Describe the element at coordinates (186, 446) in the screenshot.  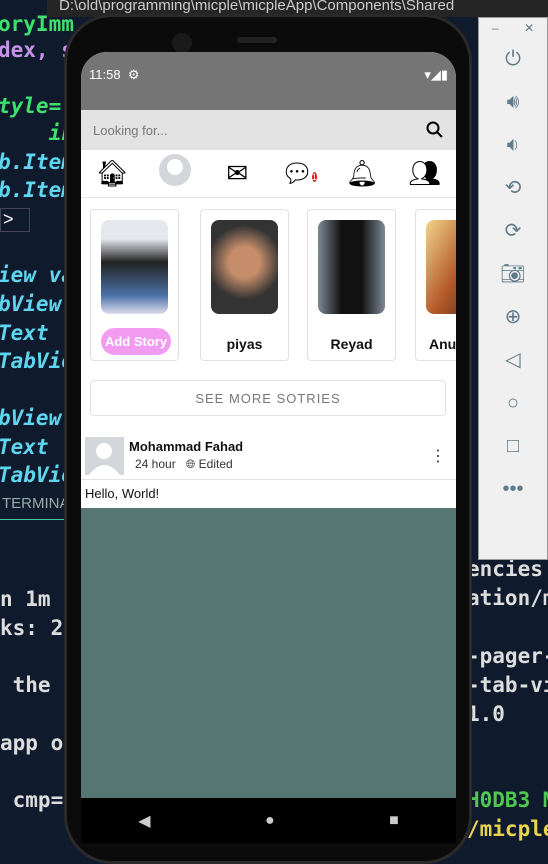
I see `post-author: Mohammad Fahad` at that location.